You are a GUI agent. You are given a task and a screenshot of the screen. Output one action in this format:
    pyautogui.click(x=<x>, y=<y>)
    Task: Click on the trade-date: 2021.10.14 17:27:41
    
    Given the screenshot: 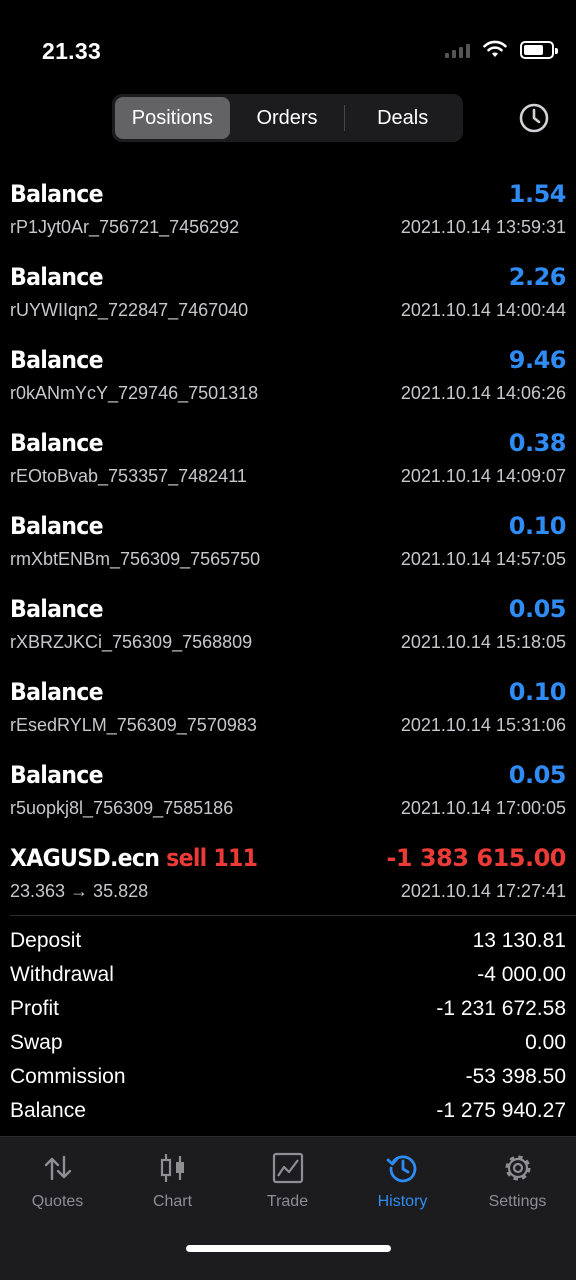 What is the action you would take?
    pyautogui.click(x=483, y=891)
    